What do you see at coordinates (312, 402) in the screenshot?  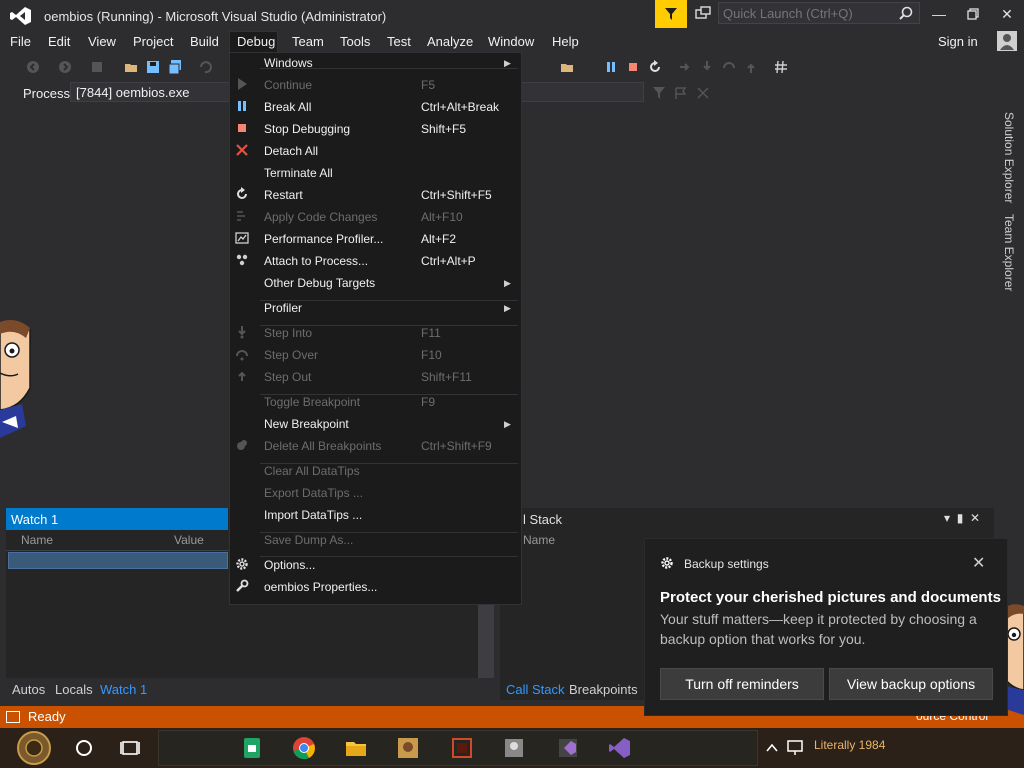 I see `debug-menu-item-toggle-breakpoint-label: Toggle Breakpoint` at bounding box center [312, 402].